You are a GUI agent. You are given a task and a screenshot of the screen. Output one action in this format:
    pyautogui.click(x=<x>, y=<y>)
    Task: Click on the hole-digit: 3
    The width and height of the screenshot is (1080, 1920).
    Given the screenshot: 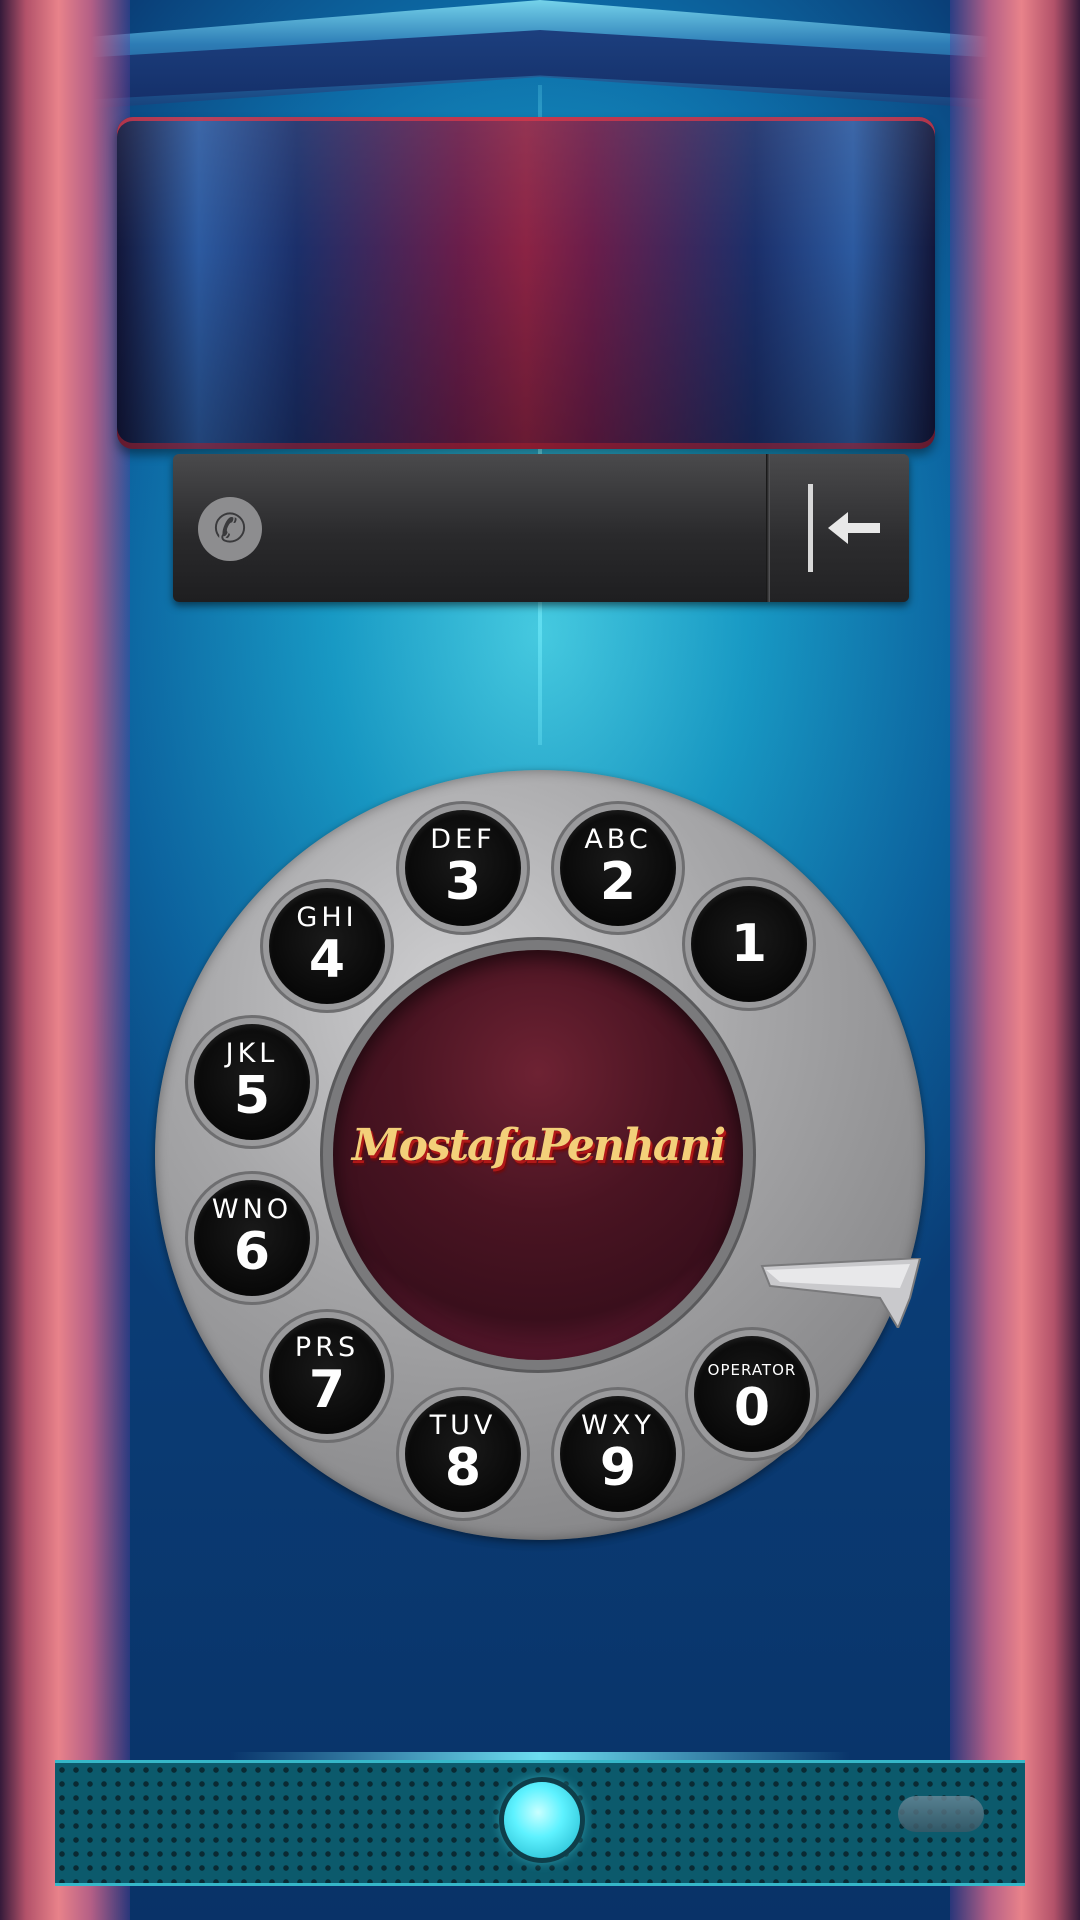 What is the action you would take?
    pyautogui.click(x=463, y=882)
    